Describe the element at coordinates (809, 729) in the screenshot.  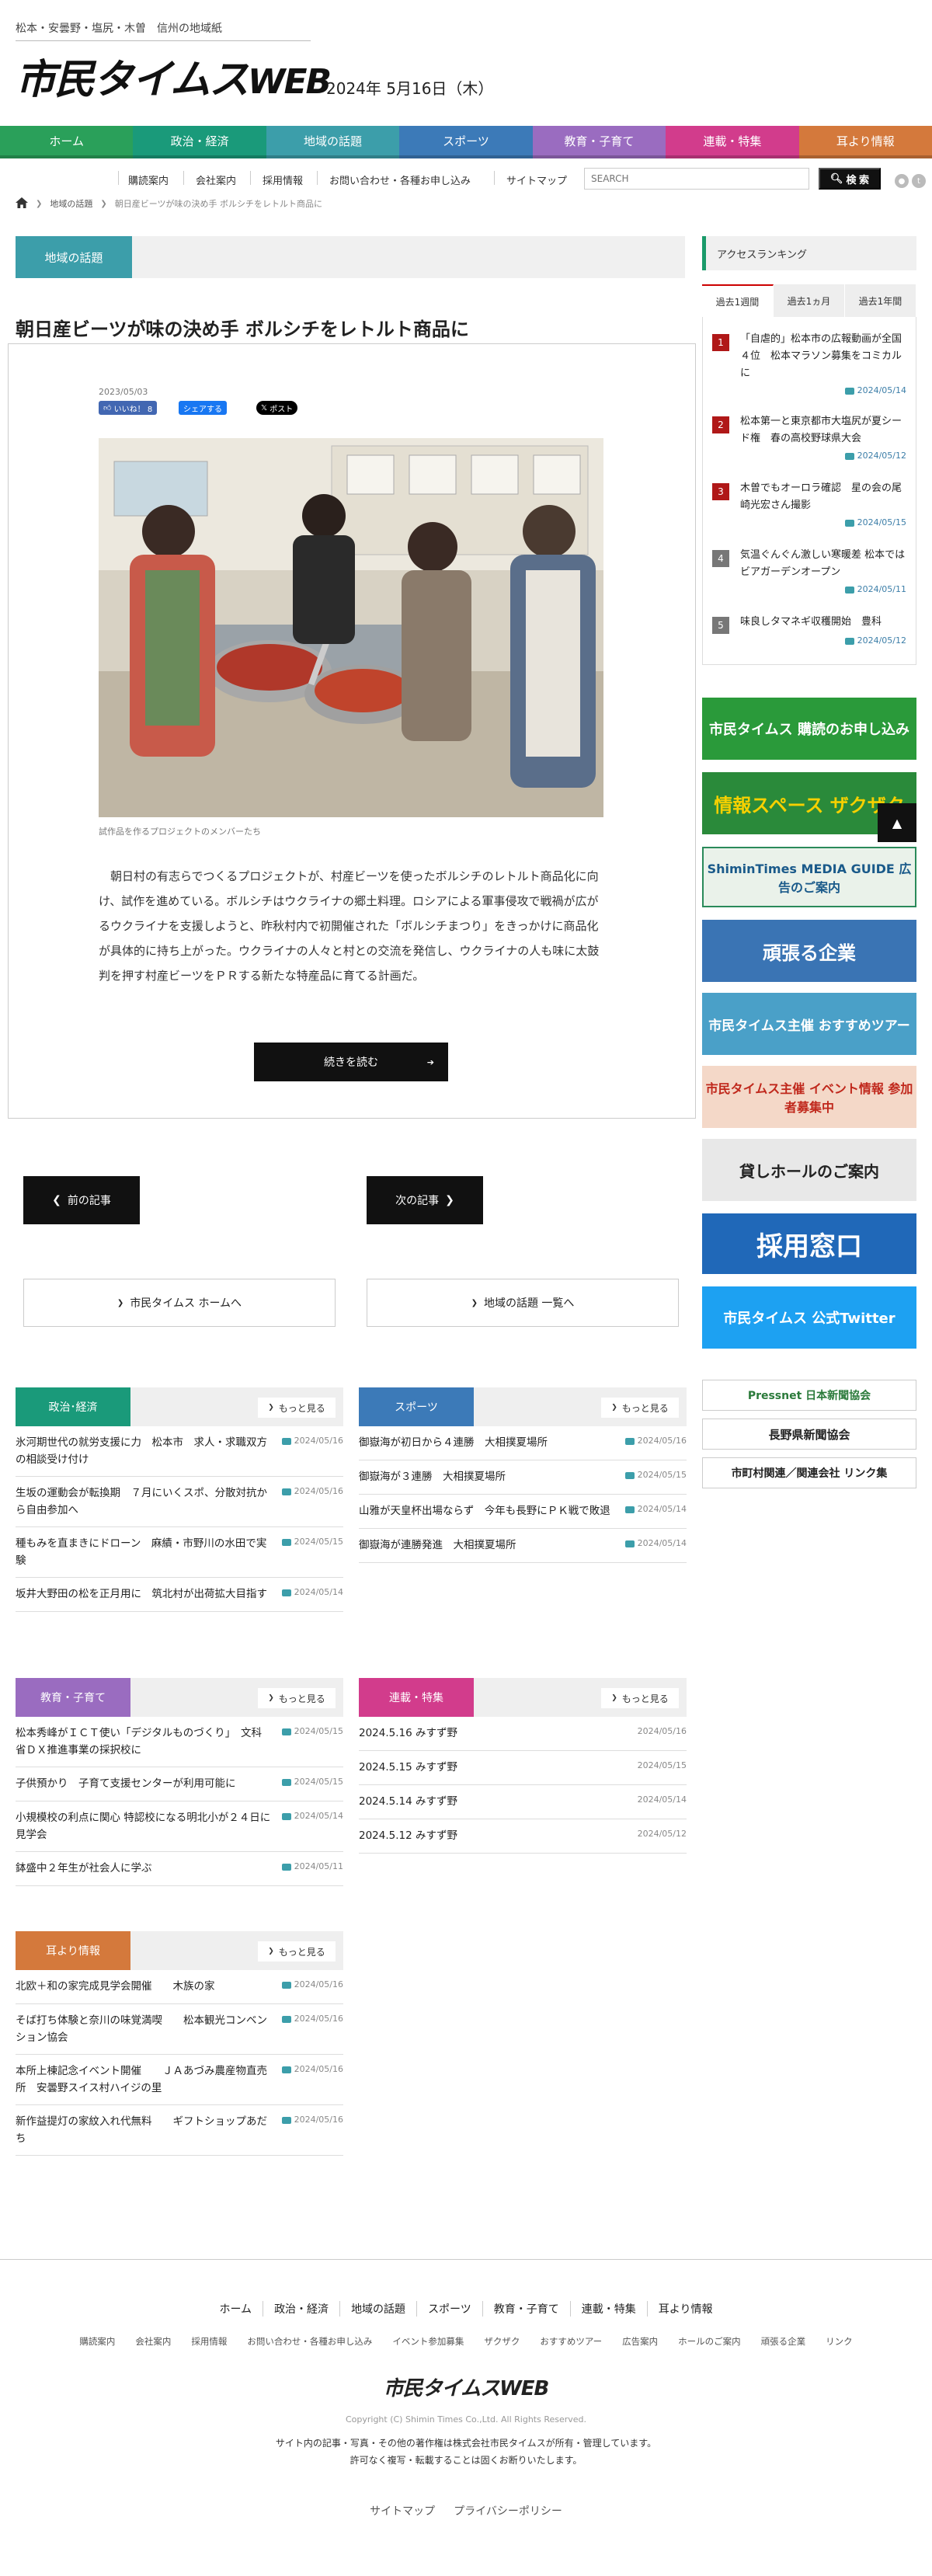
I see `banner-subscribe: 市民タイムス 購読のお申し込み` at that location.